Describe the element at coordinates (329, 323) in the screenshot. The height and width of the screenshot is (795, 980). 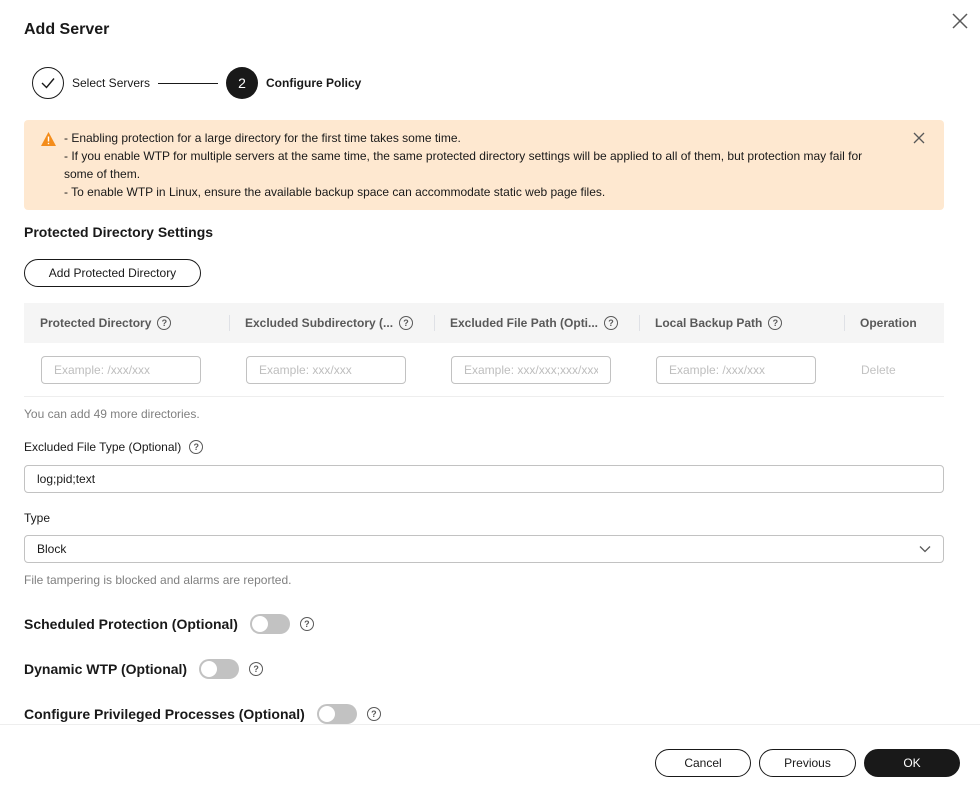
I see `column-header: Excluded Subdirectory (... ?` at that location.